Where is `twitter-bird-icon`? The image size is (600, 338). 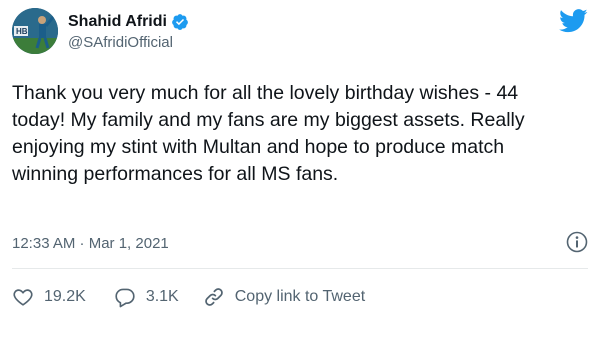
twitter-bird-icon is located at coordinates (573, 21).